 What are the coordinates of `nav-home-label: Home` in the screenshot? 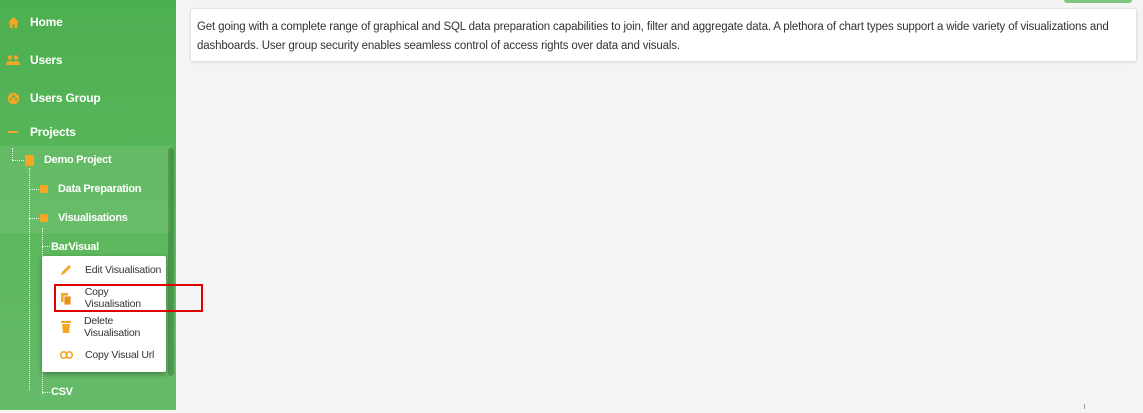 It's located at (46, 22).